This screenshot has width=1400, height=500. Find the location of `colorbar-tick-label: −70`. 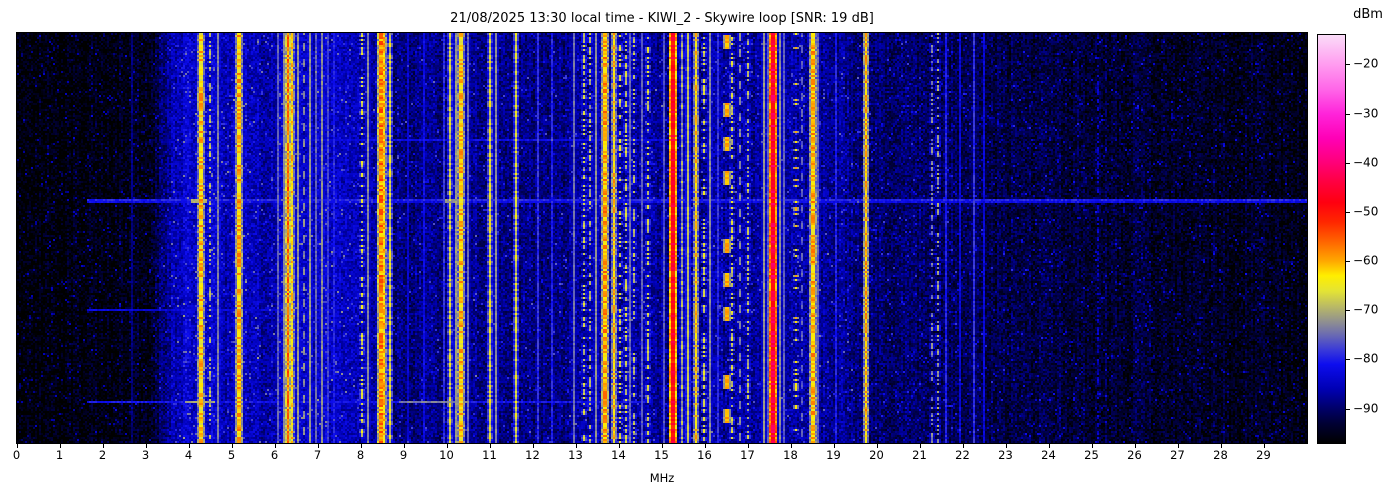

colorbar-tick-label: −70 is located at coordinates (1366, 309).